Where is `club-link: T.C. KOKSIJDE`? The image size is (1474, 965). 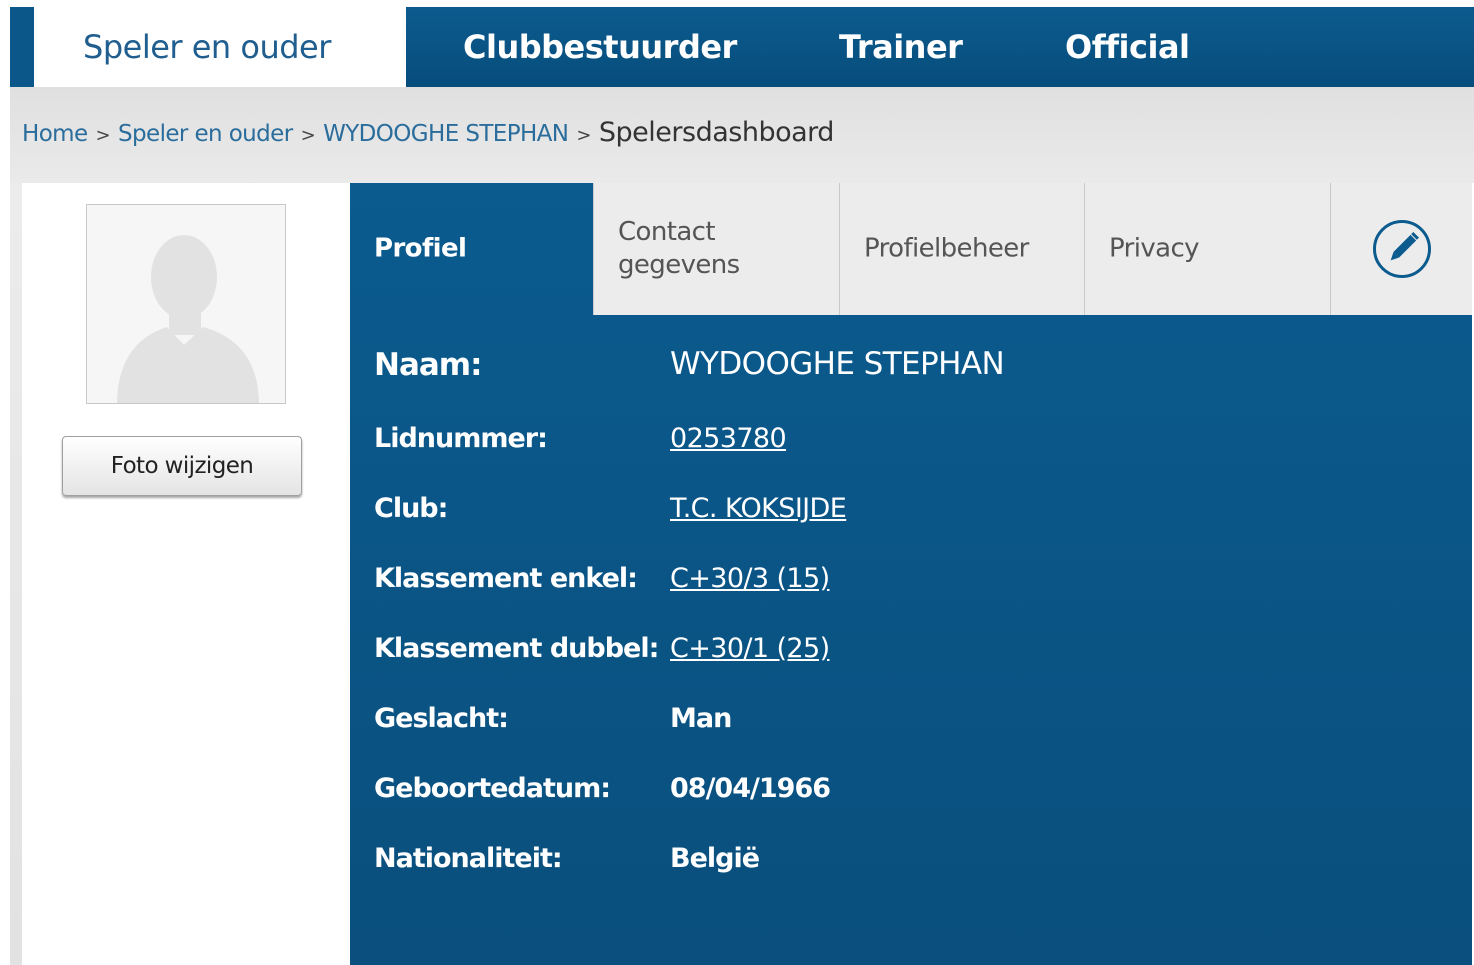 club-link: T.C. KOKSIJDE is located at coordinates (758, 508).